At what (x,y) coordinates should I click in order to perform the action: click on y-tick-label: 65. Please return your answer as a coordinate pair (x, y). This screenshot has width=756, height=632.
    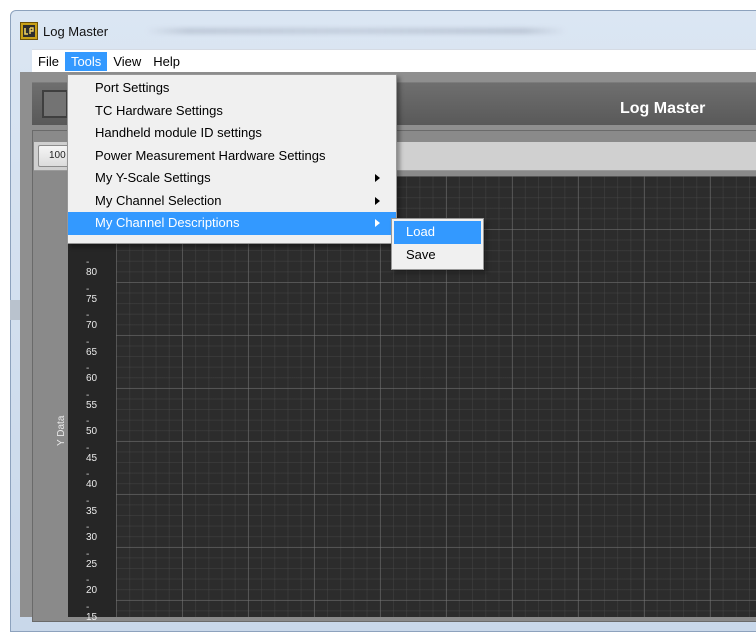
    Looking at the image, I should click on (91, 348).